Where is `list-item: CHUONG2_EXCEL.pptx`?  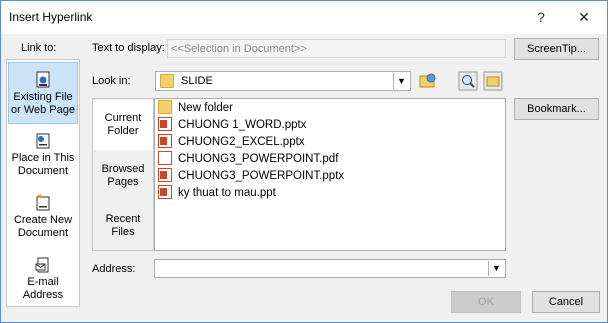
list-item: CHUONG2_EXCEL.pptx is located at coordinates (231, 142).